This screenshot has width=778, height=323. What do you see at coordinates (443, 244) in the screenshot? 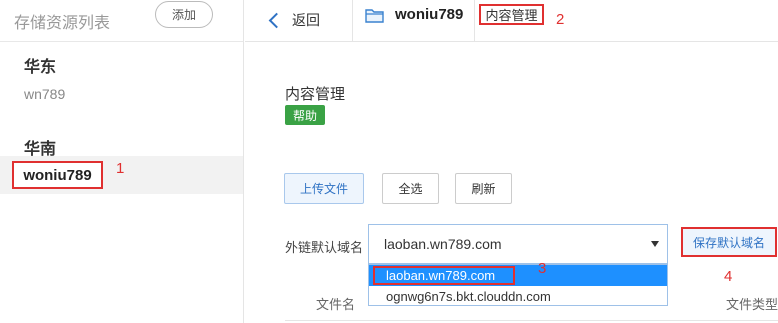
I see `domain-select-value: laoban.wn789.com` at bounding box center [443, 244].